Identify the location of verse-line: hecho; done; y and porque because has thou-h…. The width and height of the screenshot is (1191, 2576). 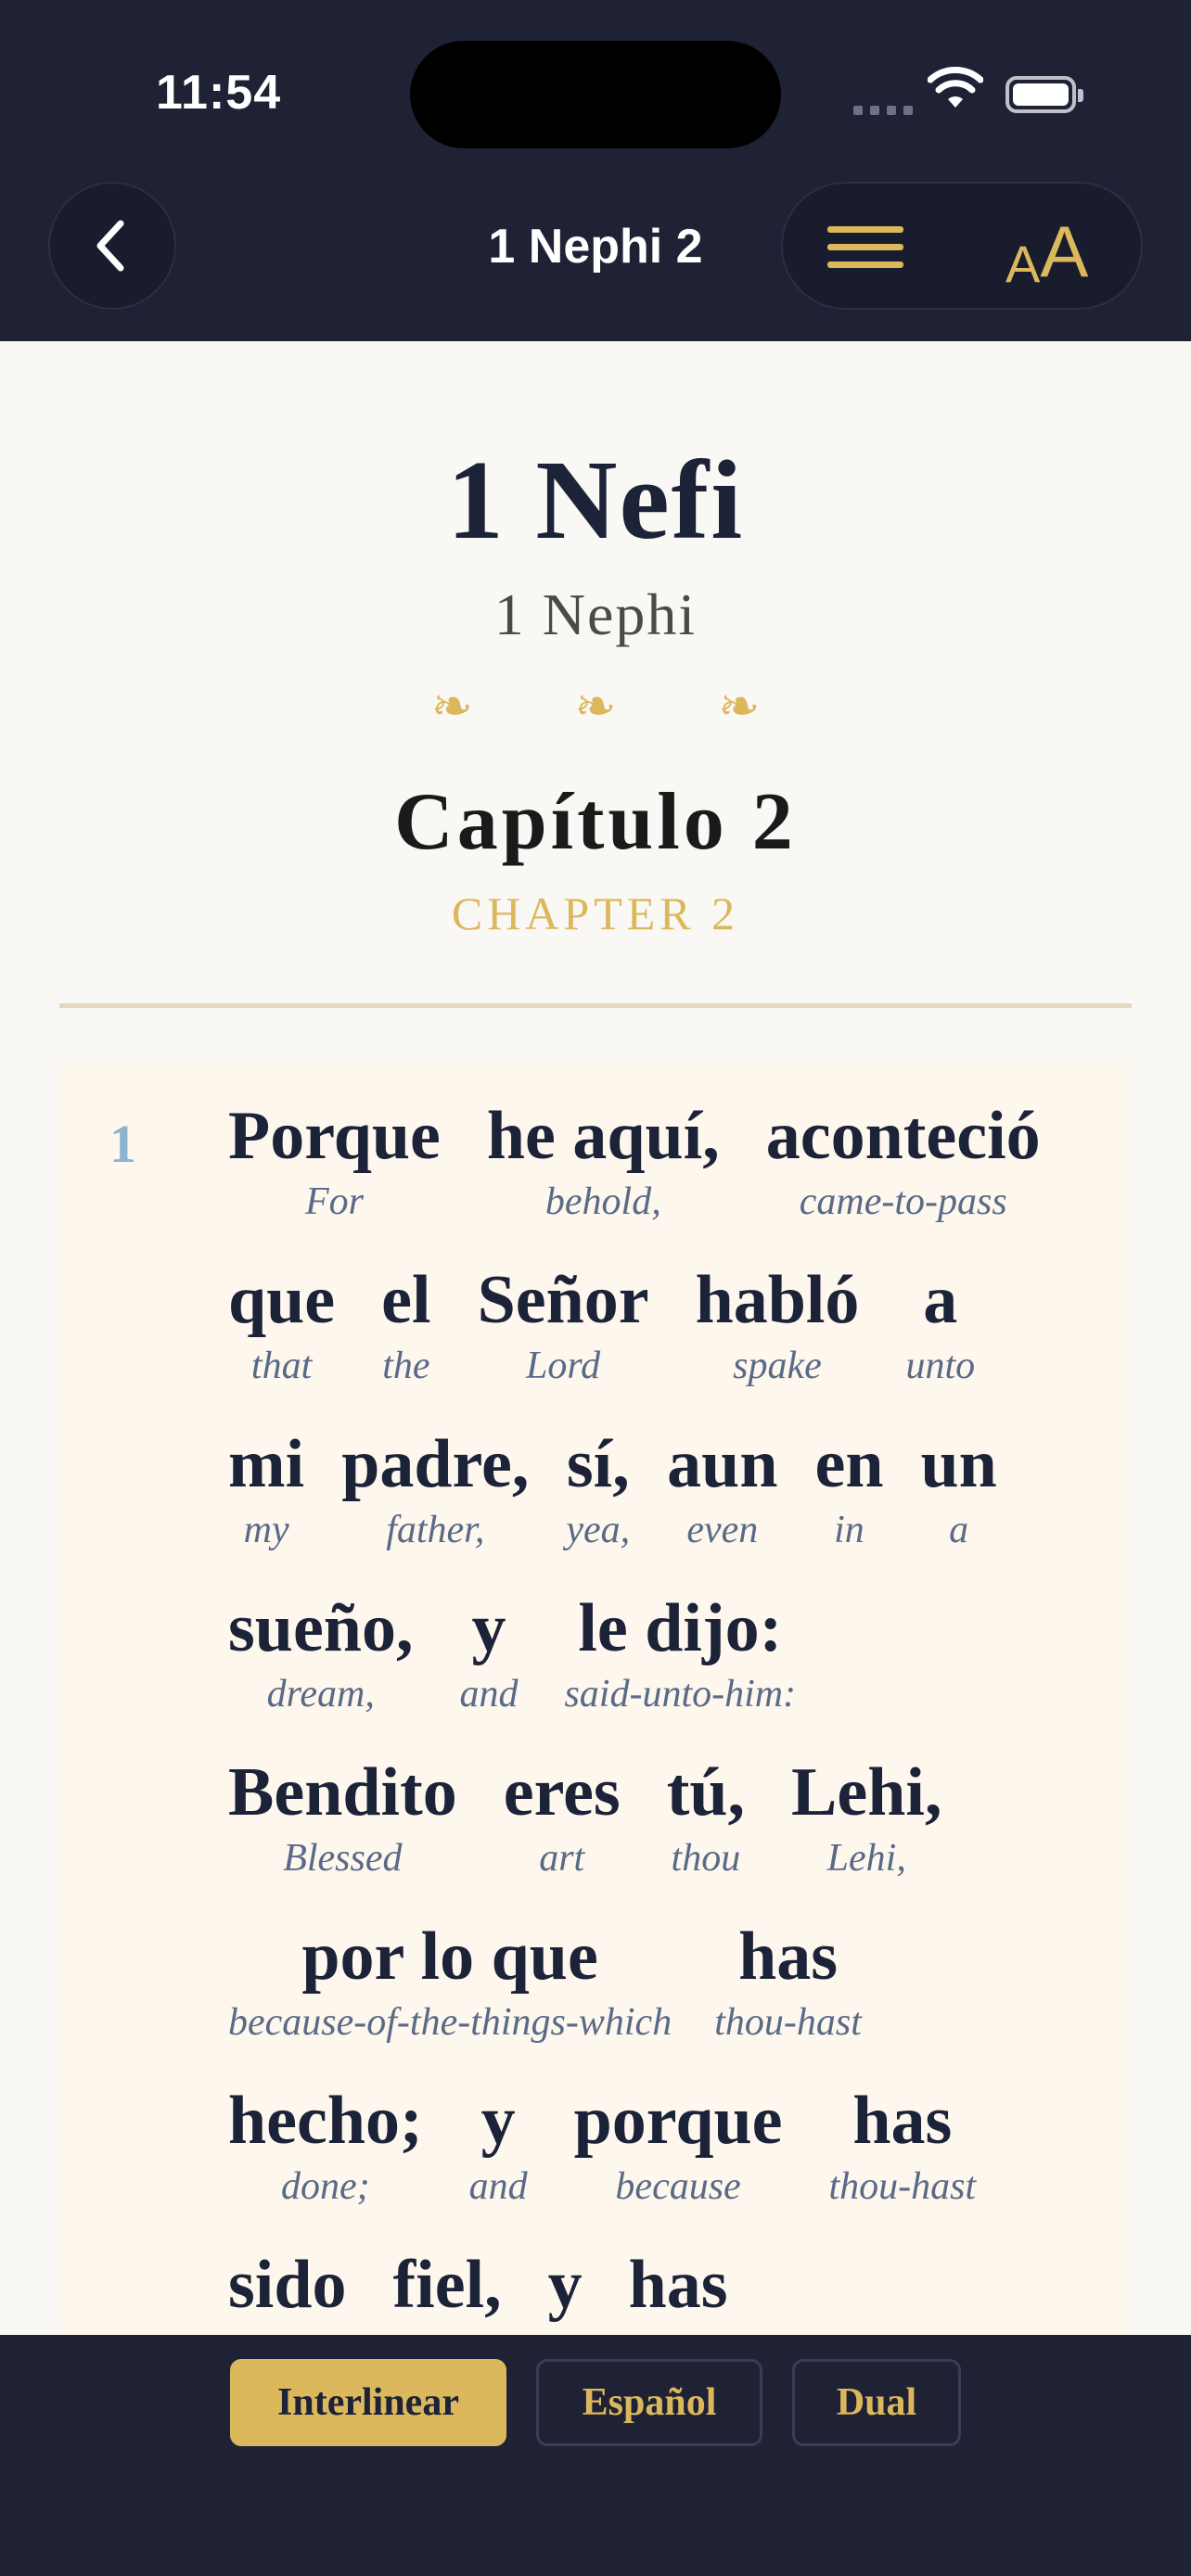
(625, 2146).